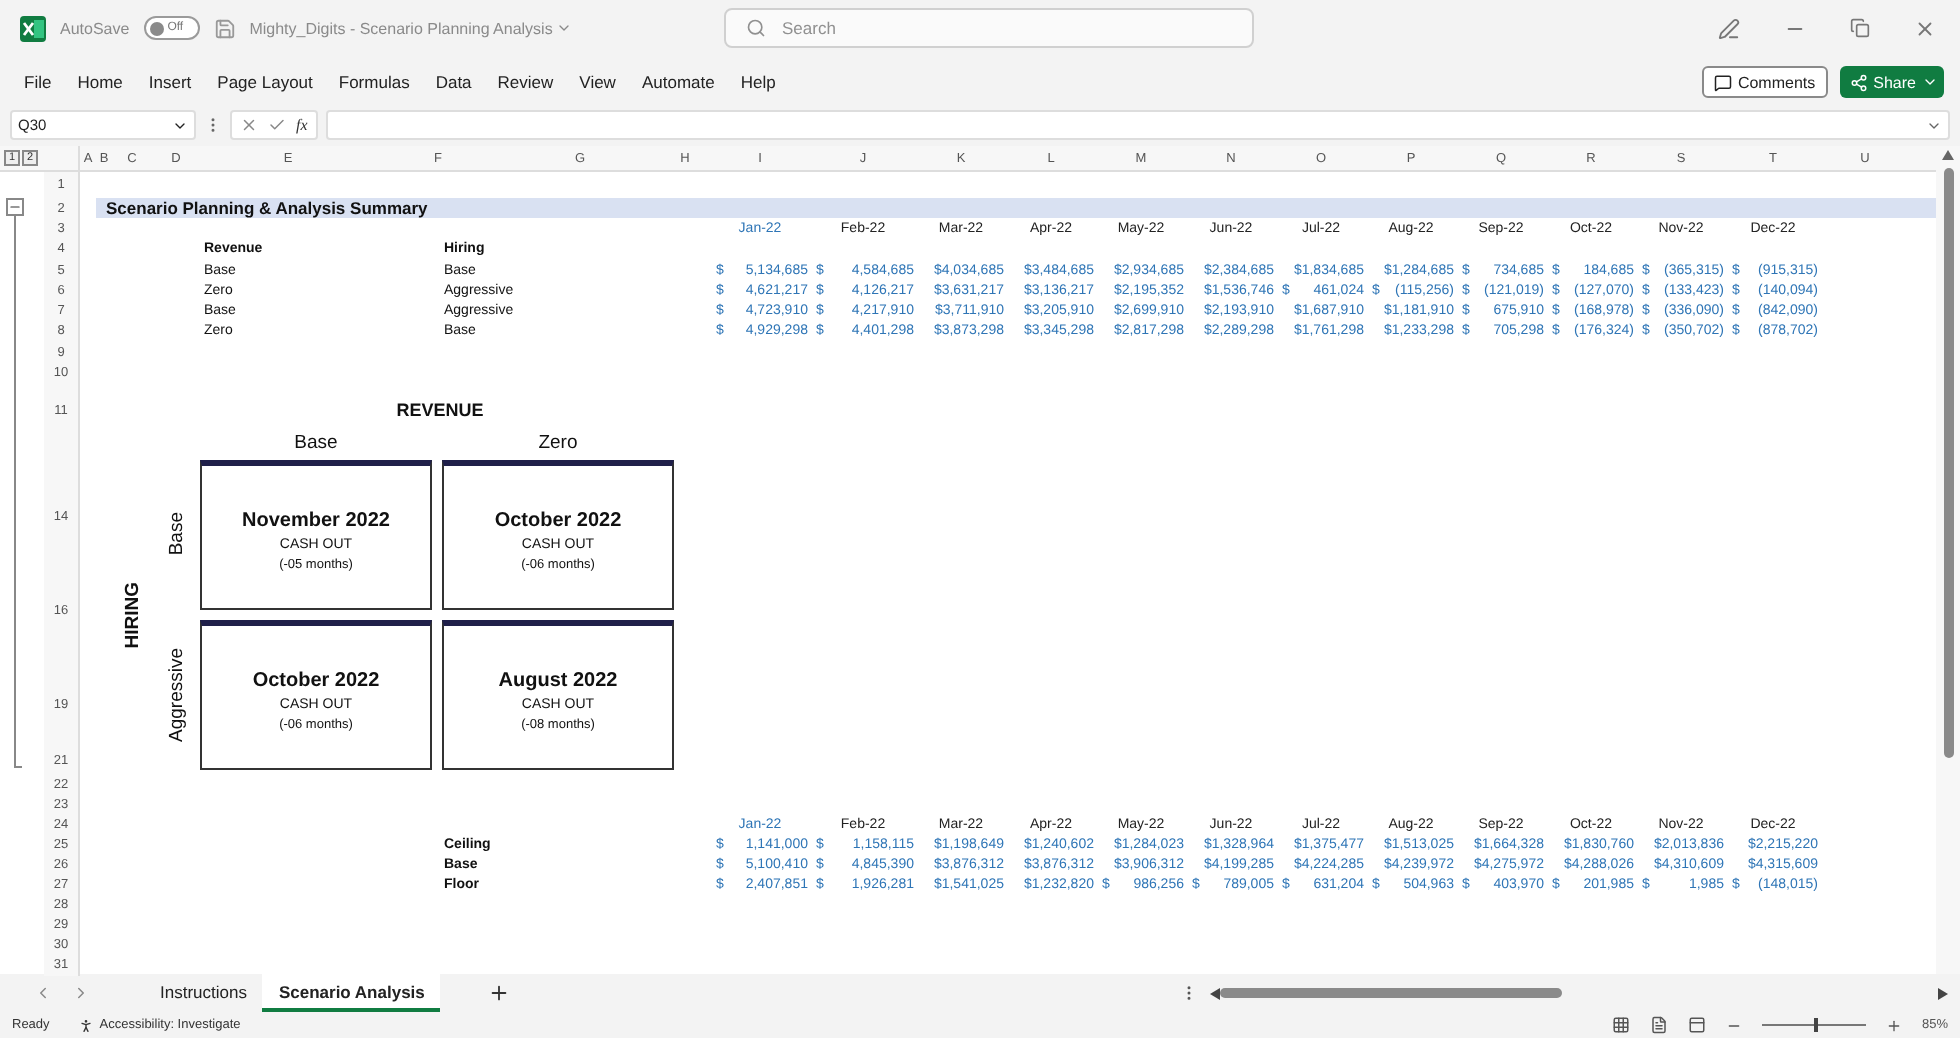  I want to click on collapse-button, so click(15, 207).